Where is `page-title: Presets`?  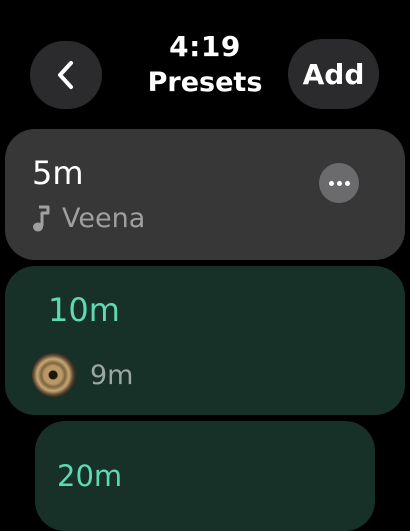
page-title: Presets is located at coordinates (205, 82).